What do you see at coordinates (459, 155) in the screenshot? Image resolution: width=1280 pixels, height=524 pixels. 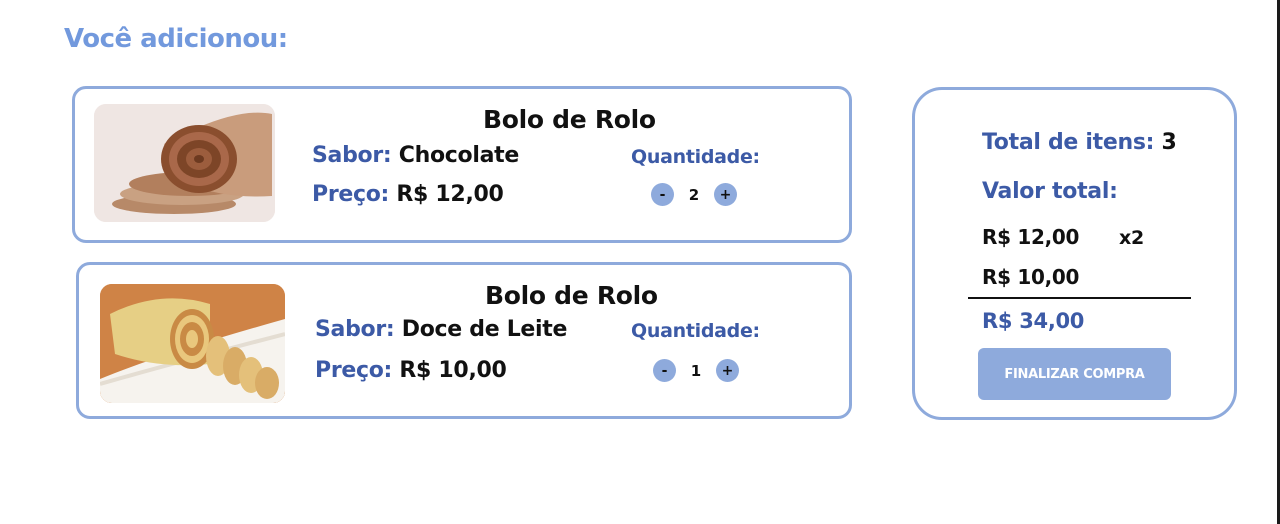 I see `flavor-value: Chocolate` at bounding box center [459, 155].